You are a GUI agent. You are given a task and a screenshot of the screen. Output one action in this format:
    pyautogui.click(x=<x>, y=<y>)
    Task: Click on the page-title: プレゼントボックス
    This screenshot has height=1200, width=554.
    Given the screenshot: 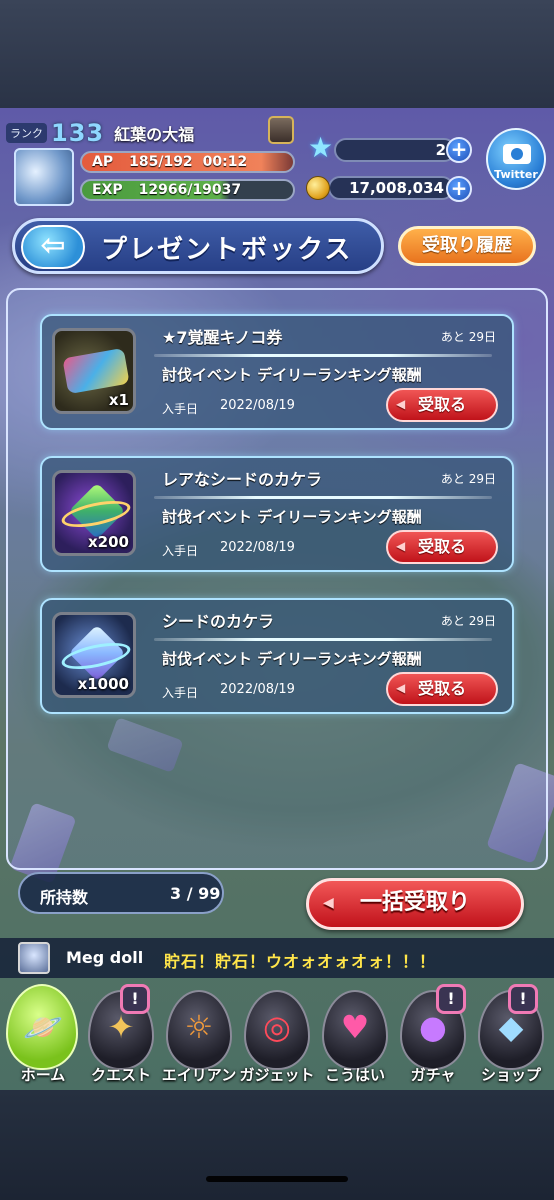 What is the action you would take?
    pyautogui.click(x=227, y=250)
    